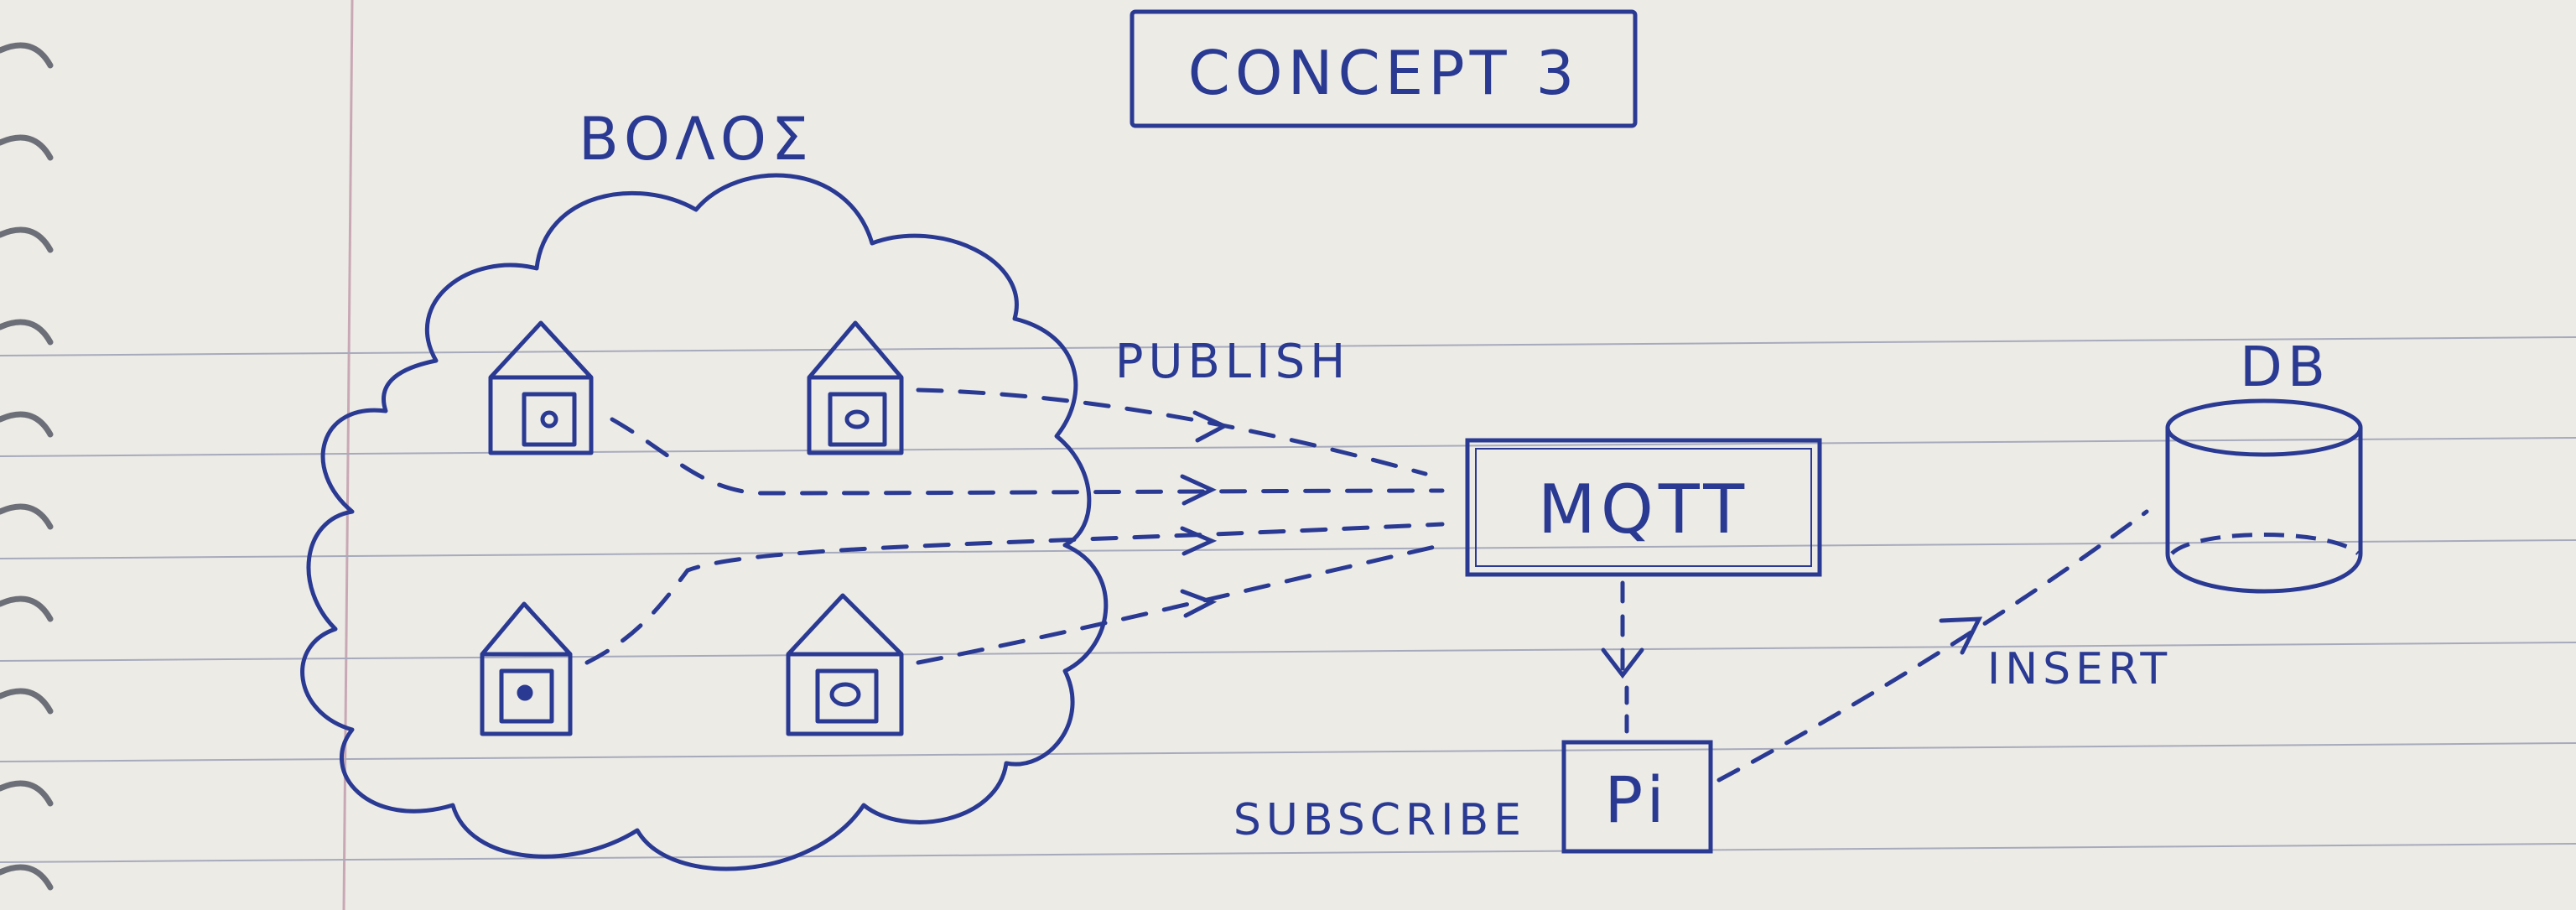 This screenshot has width=2576, height=910. I want to click on subscribe-label: SUBSCRIBE, so click(1379, 820).